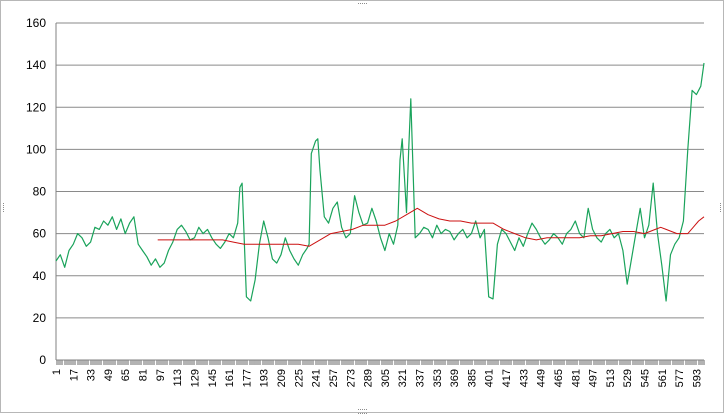  I want to click on x-tick-label: 369, so click(455, 378).